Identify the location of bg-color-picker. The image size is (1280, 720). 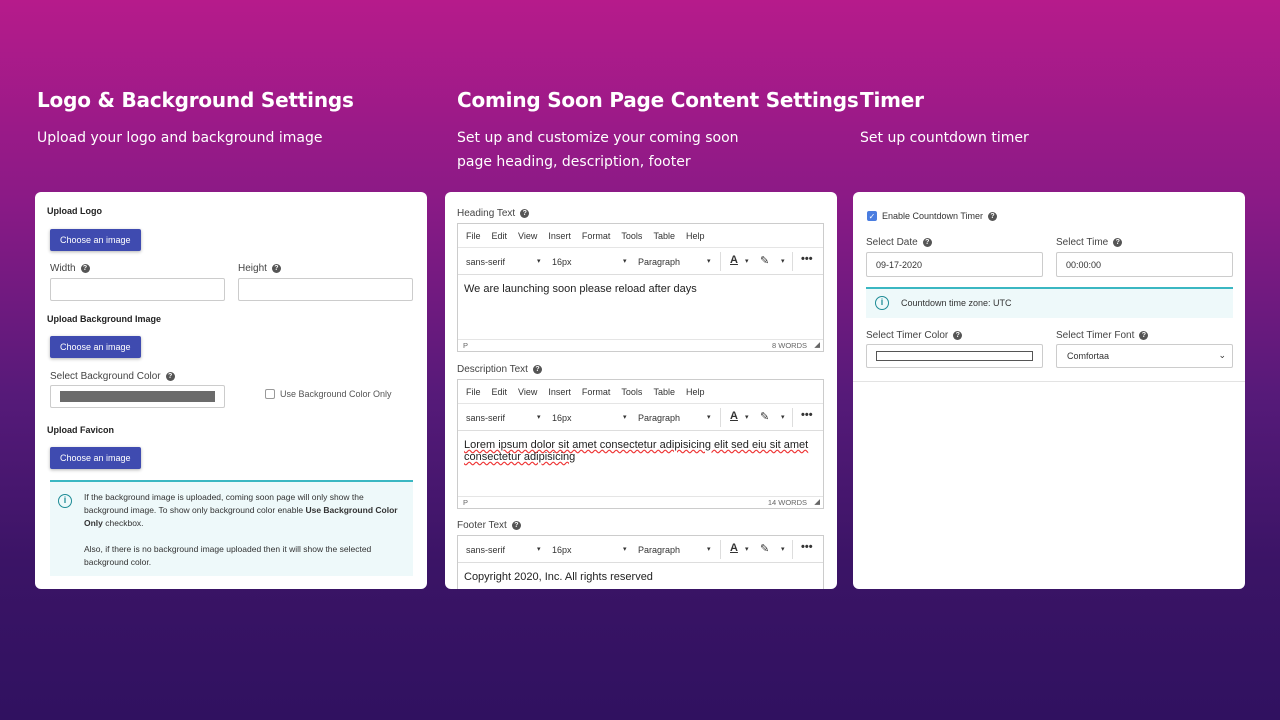
(137, 396).